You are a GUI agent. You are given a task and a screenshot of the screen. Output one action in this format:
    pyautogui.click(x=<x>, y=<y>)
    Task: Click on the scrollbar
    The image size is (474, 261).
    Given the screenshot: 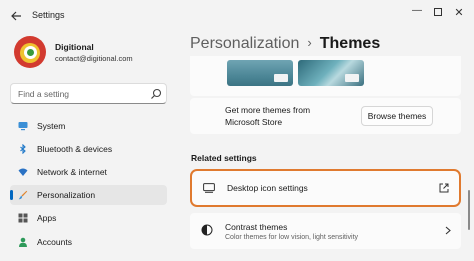 What is the action you would take?
    pyautogui.click(x=469, y=210)
    